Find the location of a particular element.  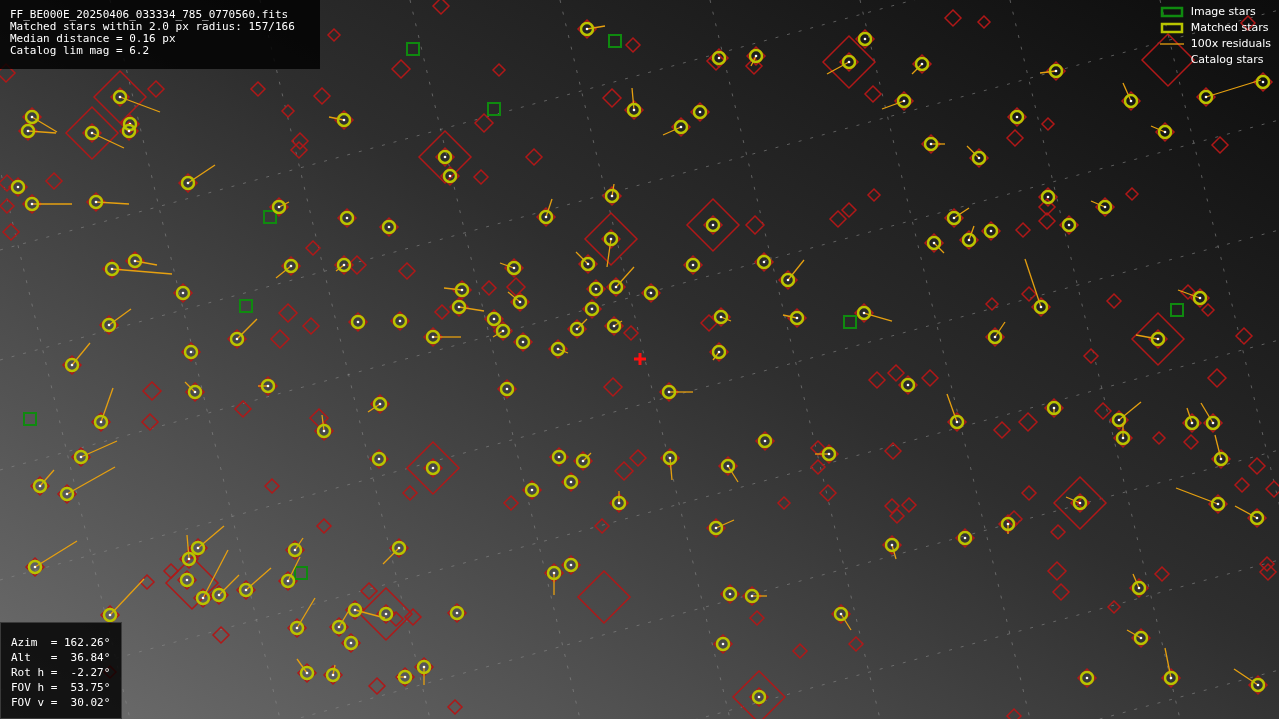

info-line: FOV v = 30.02° is located at coordinates (61, 702).